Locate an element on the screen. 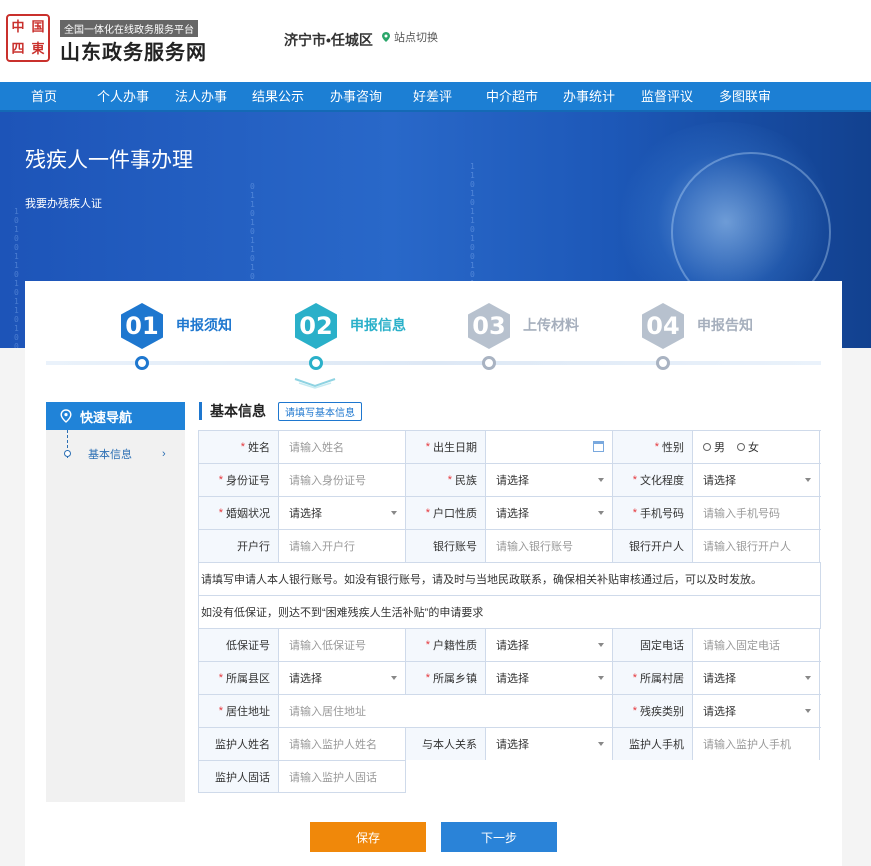  form-row: * 婚姻状况 请选择 * 户口性质 请选择 * 手机号码 请输入手机号码 is located at coordinates (509, 512).